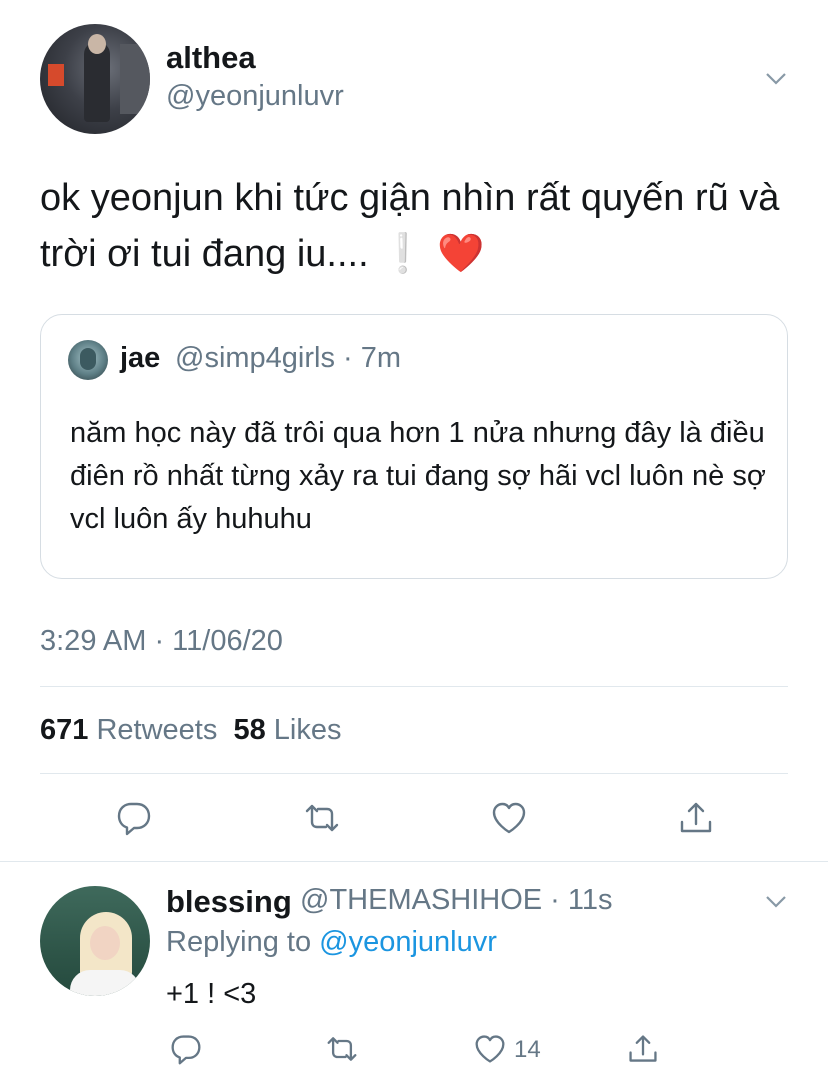 This screenshot has width=828, height=1085. I want to click on exclamation-emoji: ❕, so click(403, 254).